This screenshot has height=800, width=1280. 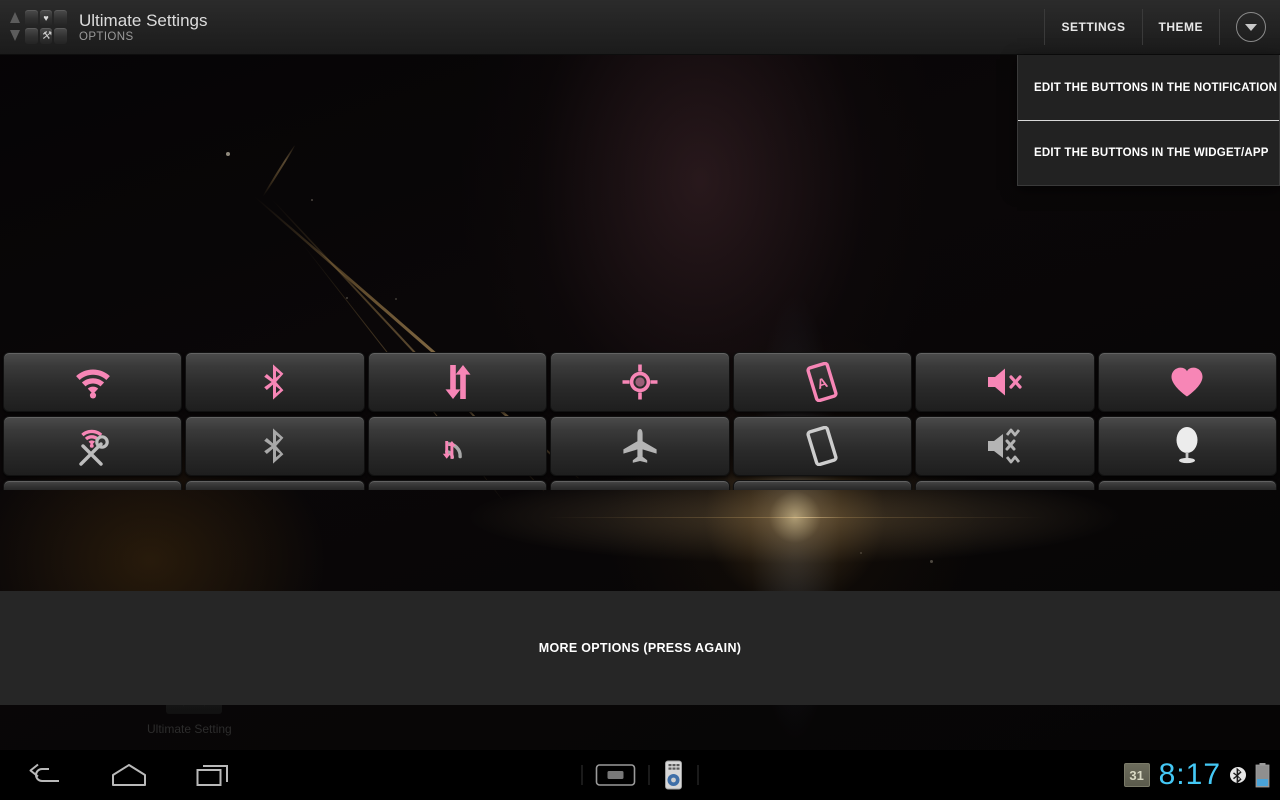 I want to click on data-sync-arrows-icon, so click(x=458, y=382).